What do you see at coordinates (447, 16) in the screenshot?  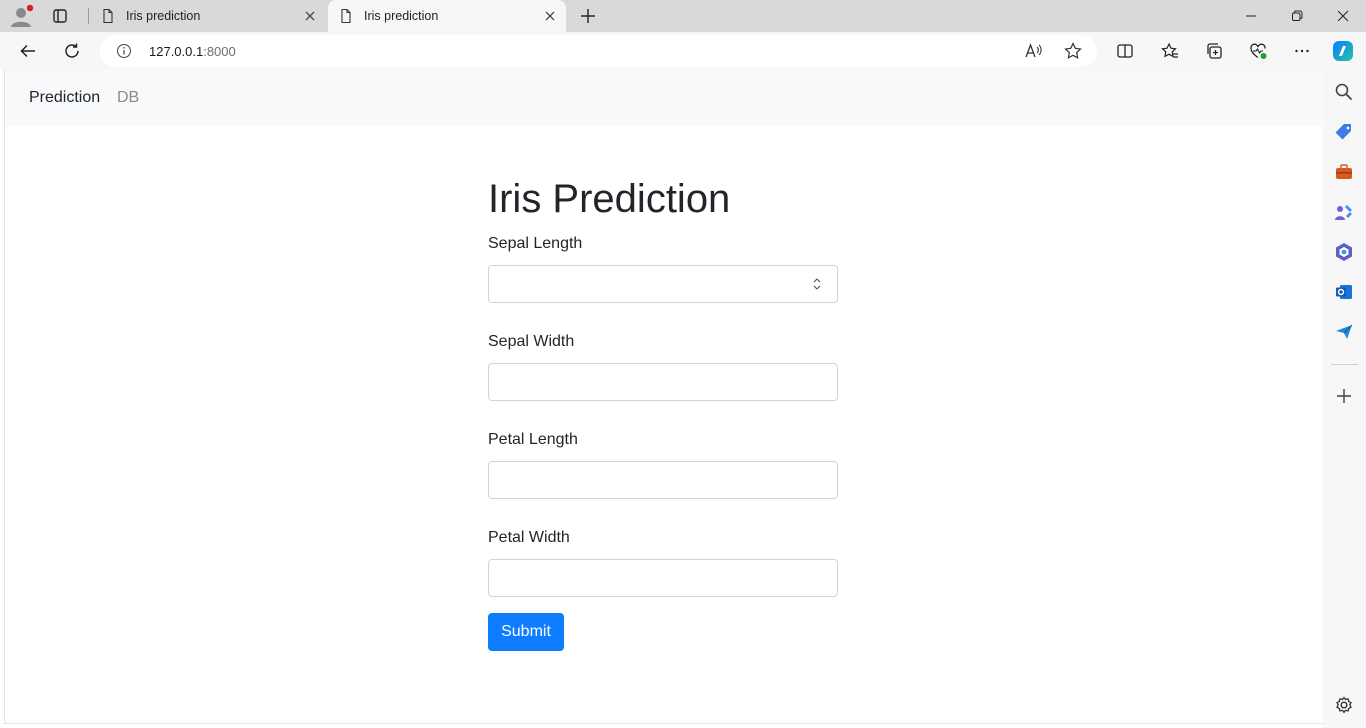 I see `tab-iris-prediction-2: Iris prediction` at bounding box center [447, 16].